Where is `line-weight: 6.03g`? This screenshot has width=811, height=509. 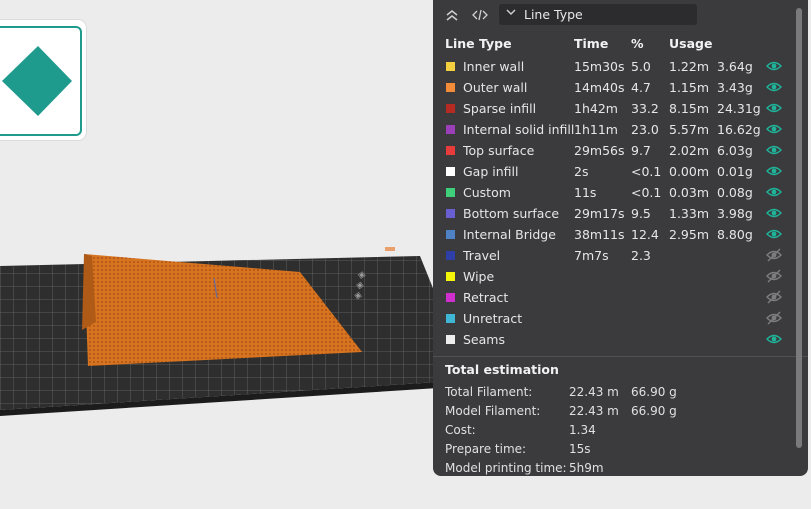 line-weight: 6.03g is located at coordinates (735, 150).